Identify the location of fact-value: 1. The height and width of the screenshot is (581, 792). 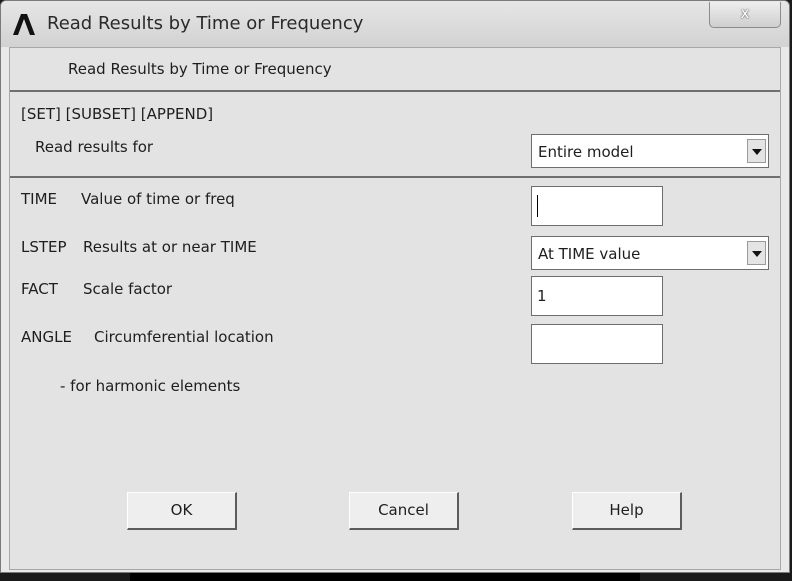
(542, 296).